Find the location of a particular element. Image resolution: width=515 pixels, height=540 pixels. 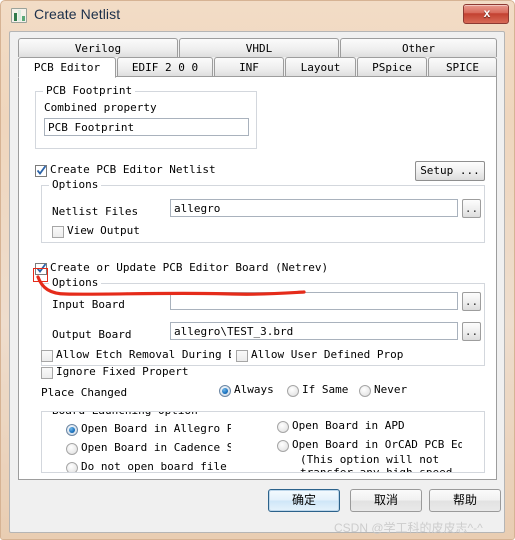

tab-vhdl: VHDL is located at coordinates (259, 47).